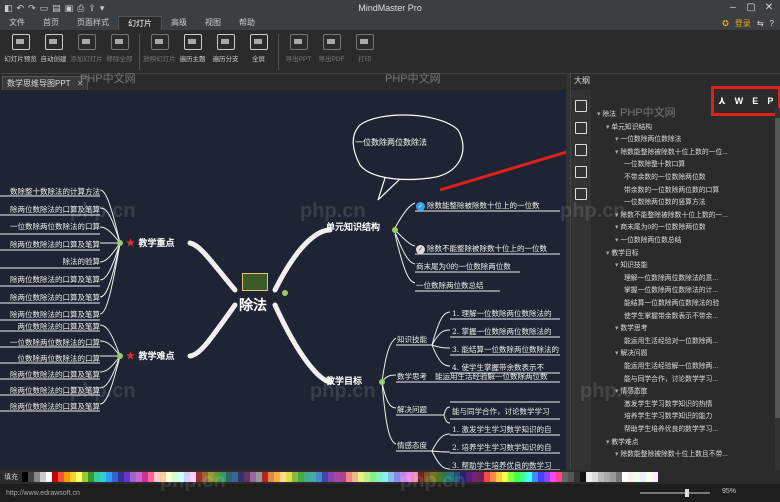  What do you see at coordinates (581, 194) in the screenshot?
I see `slides-icon` at bounding box center [581, 194].